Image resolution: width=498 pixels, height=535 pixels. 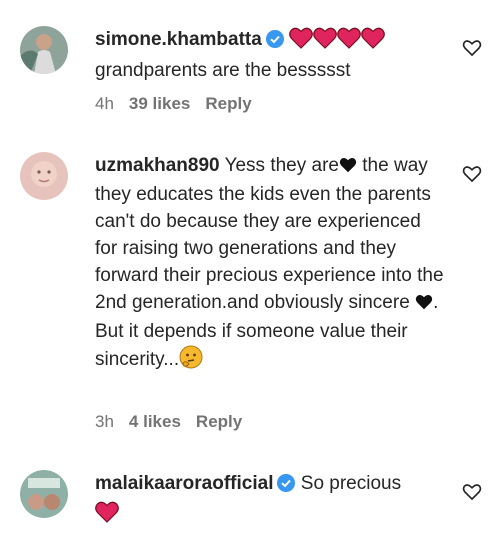 I want to click on comment-meta: 4h 39 likes Reply, so click(x=181, y=104).